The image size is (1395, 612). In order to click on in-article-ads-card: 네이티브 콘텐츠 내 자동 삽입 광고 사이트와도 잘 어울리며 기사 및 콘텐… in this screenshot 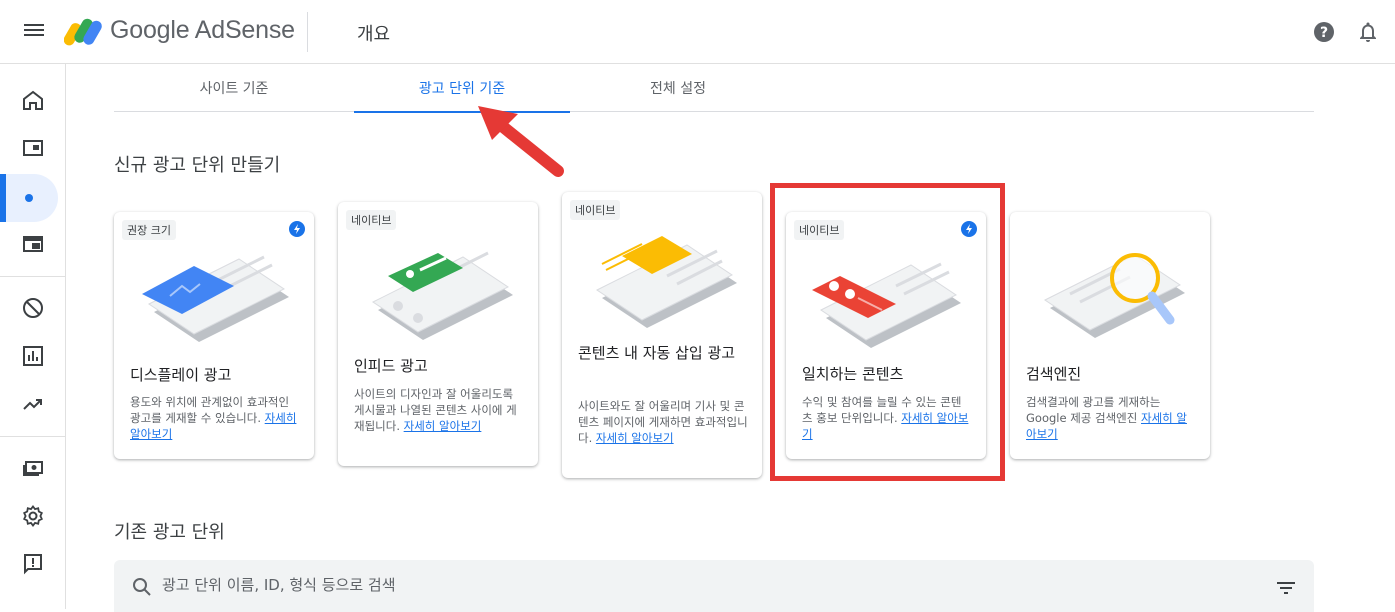, I will do `click(662, 335)`.